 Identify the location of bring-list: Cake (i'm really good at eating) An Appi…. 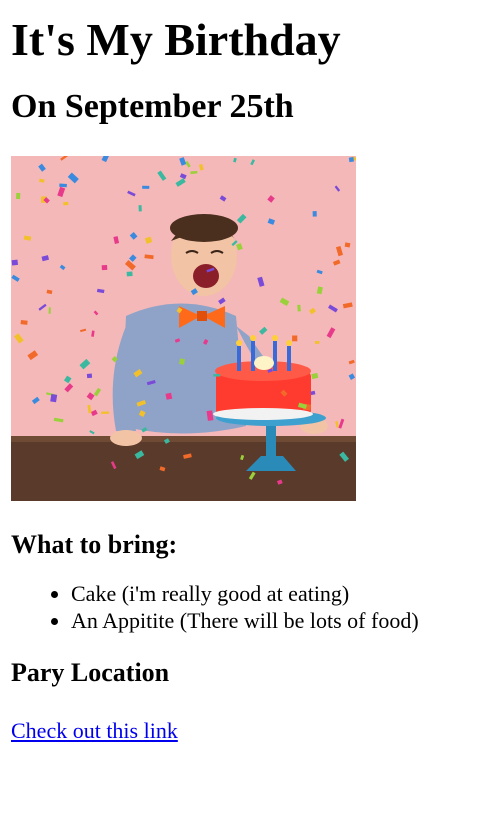
(251, 607).